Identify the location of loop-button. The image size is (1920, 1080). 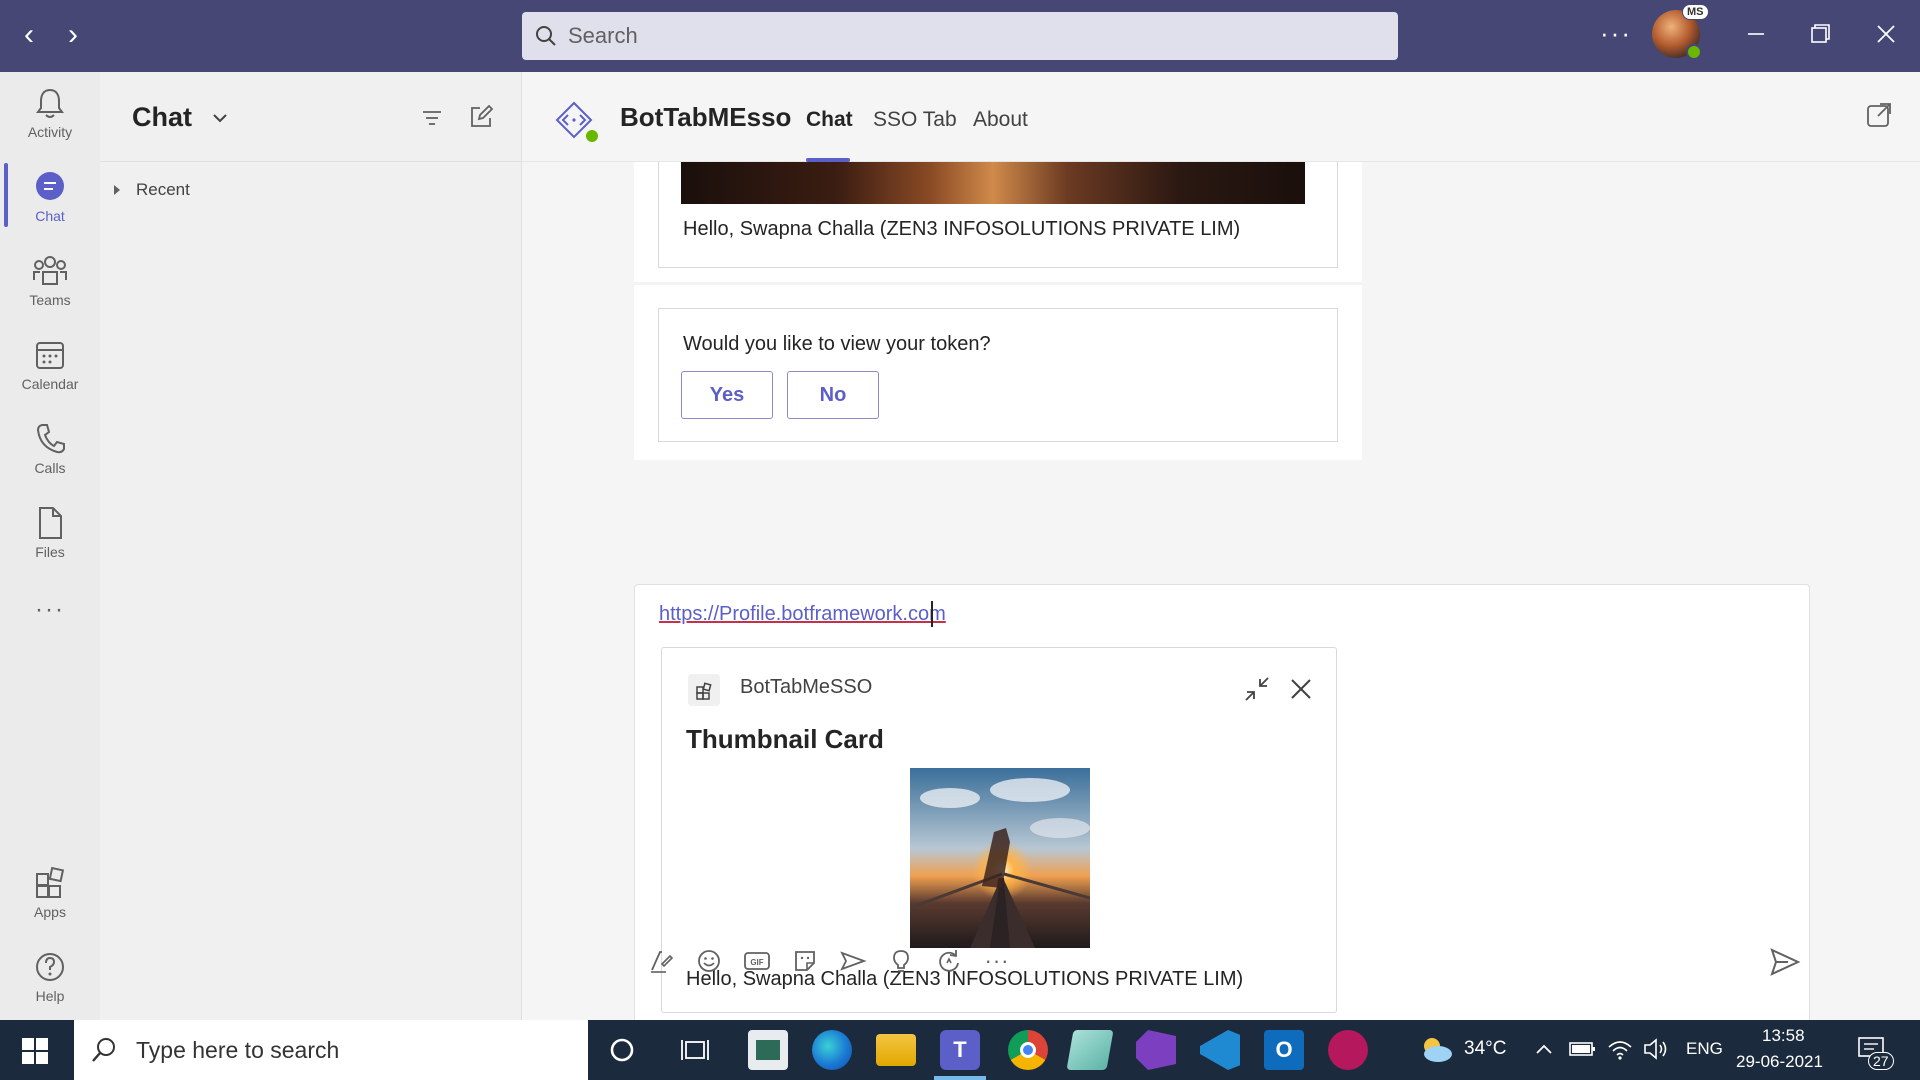
(949, 961).